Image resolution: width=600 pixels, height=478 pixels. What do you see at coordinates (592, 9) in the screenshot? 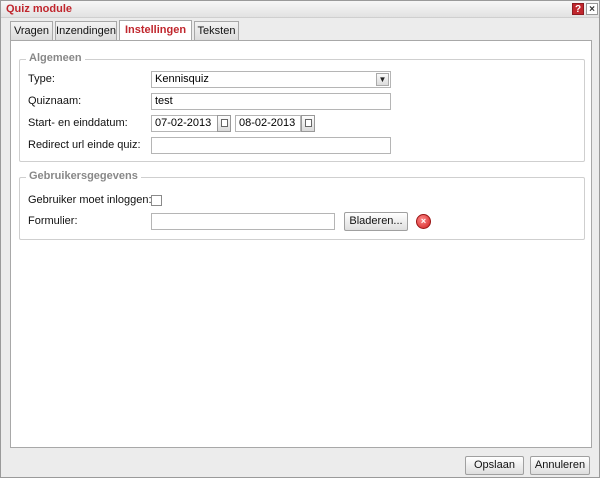
I see `close-icon: ×` at bounding box center [592, 9].